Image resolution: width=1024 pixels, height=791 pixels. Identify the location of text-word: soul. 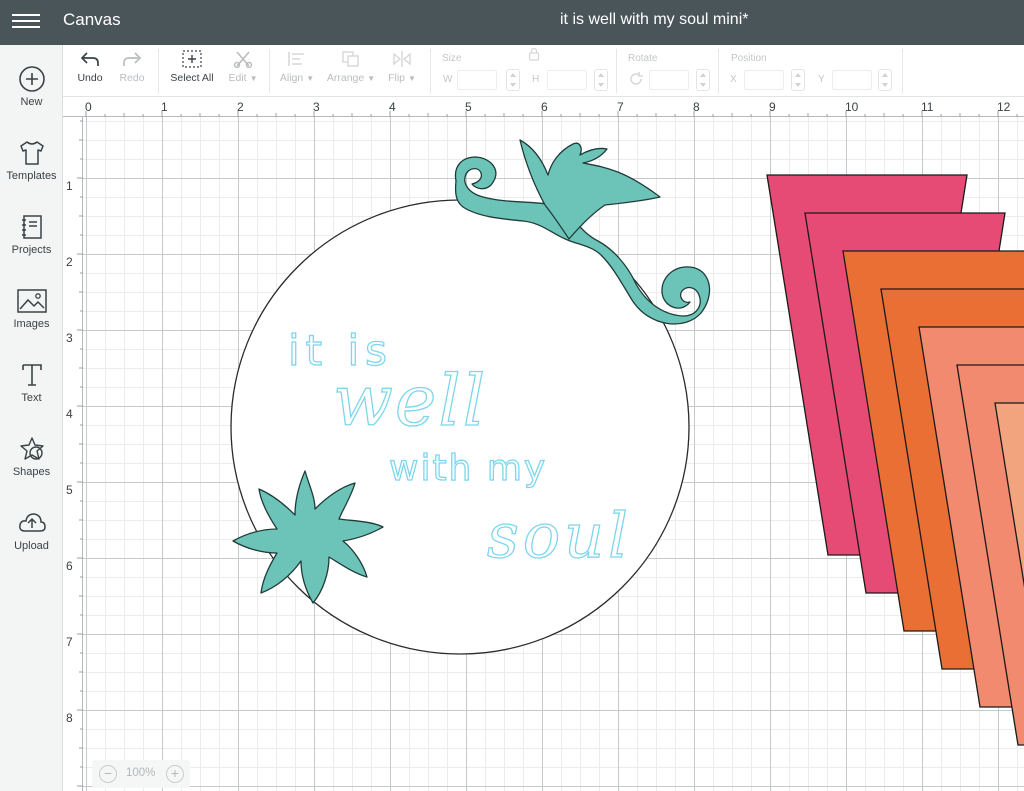
(559, 535).